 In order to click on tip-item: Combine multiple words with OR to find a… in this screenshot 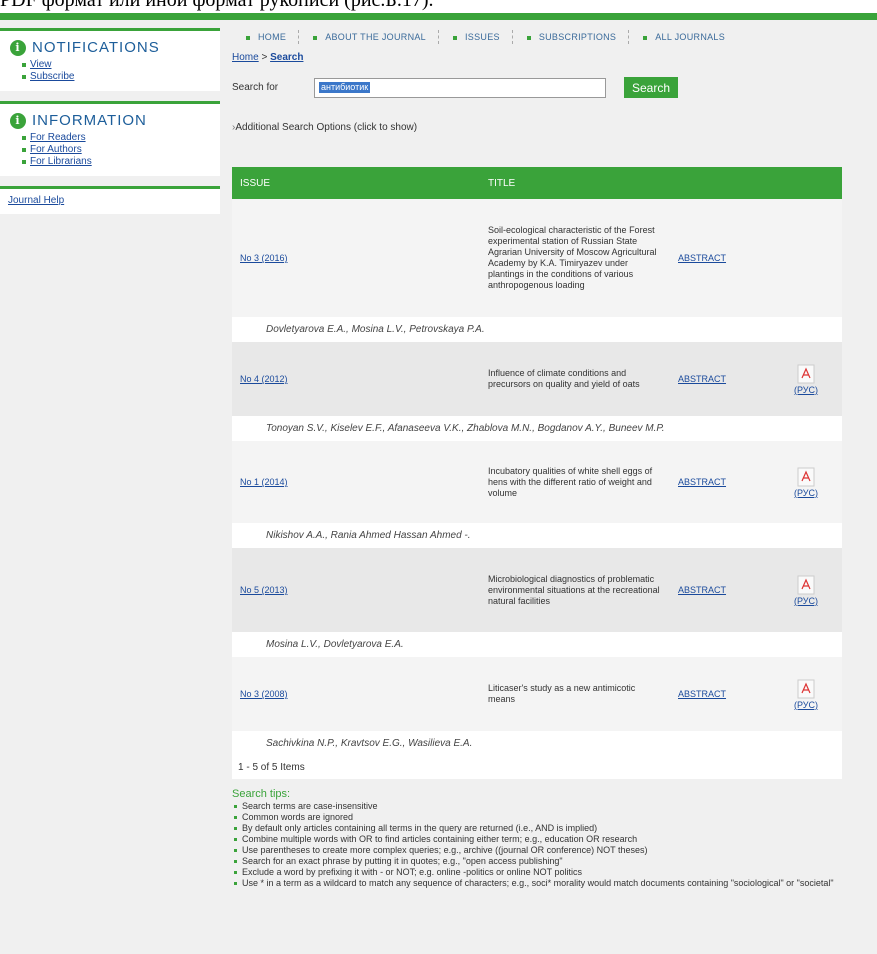, I will do `click(538, 839)`.